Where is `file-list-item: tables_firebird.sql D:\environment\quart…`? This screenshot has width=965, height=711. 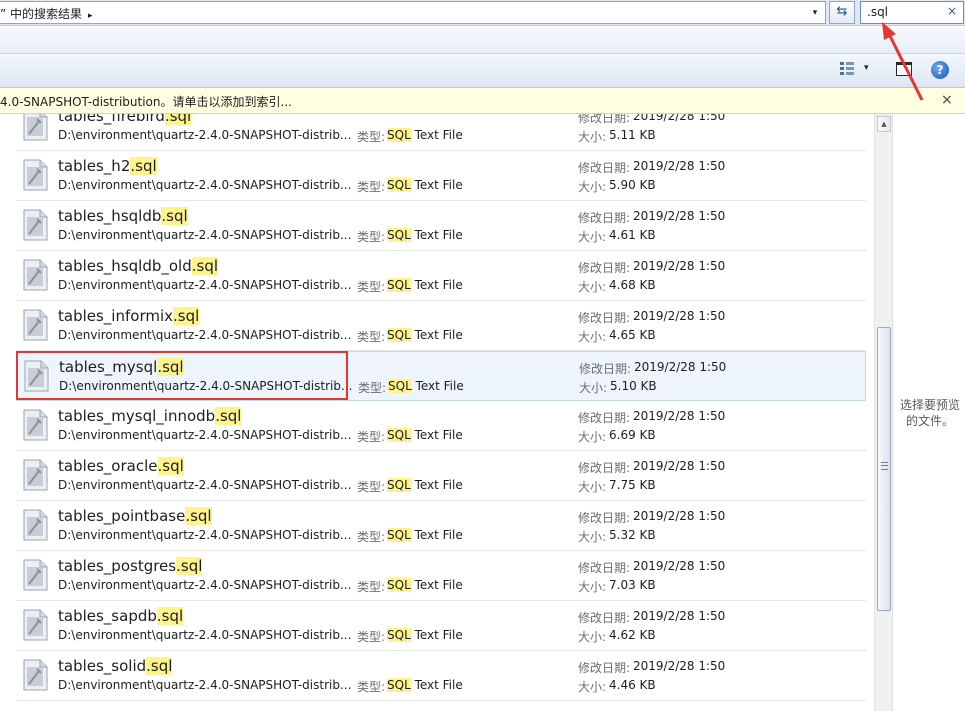
file-list-item: tables_firebird.sql D:\environment\quart… is located at coordinates (441, 132).